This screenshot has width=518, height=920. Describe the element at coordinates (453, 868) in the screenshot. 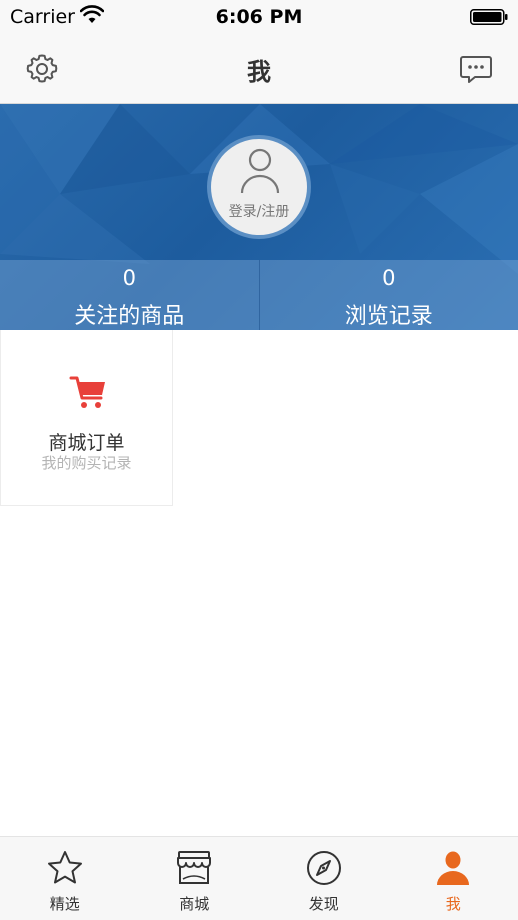

I see `user-icon` at that location.